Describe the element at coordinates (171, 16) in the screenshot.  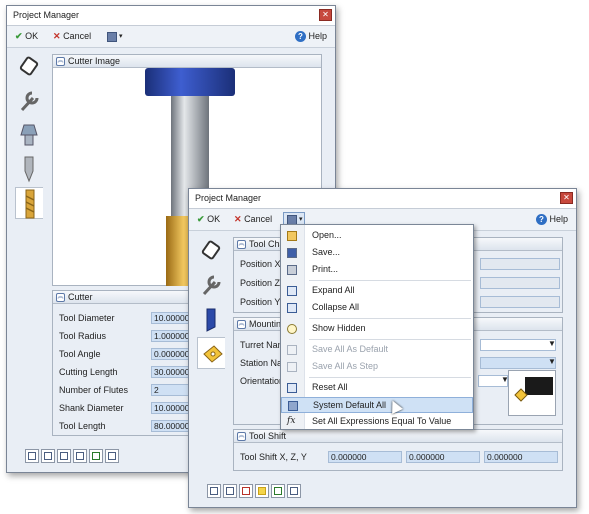
I see `title-bar: Project Manager ✕` at that location.